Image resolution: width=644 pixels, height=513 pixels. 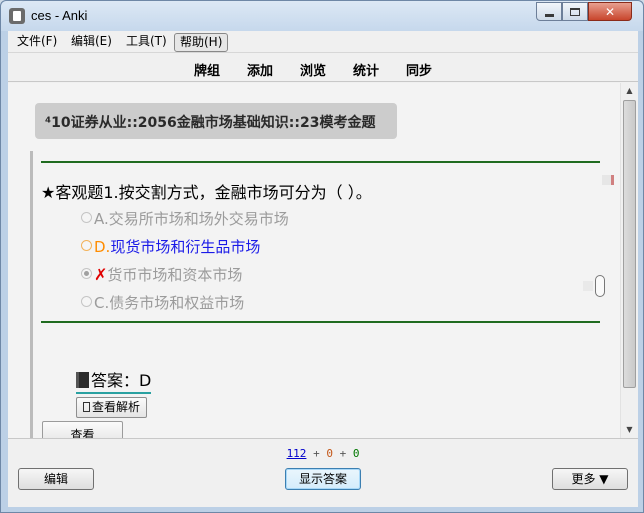 I want to click on view-analysis-label: 查看解析, so click(x=116, y=407).